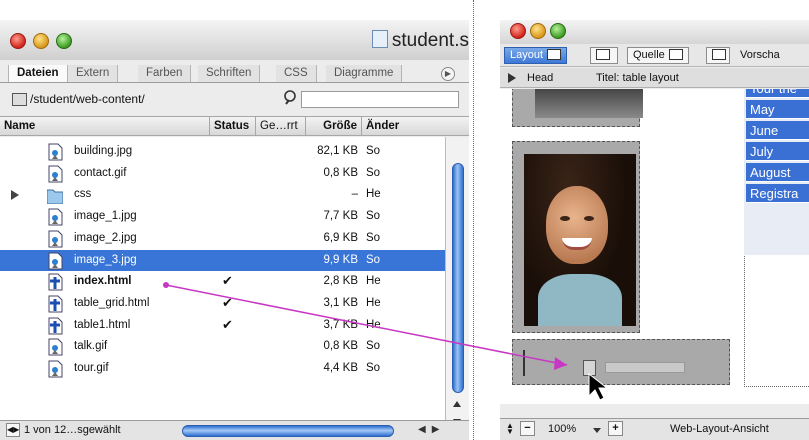  Describe the element at coordinates (577, 108) in the screenshot. I see `layout-cell-top` at that location.